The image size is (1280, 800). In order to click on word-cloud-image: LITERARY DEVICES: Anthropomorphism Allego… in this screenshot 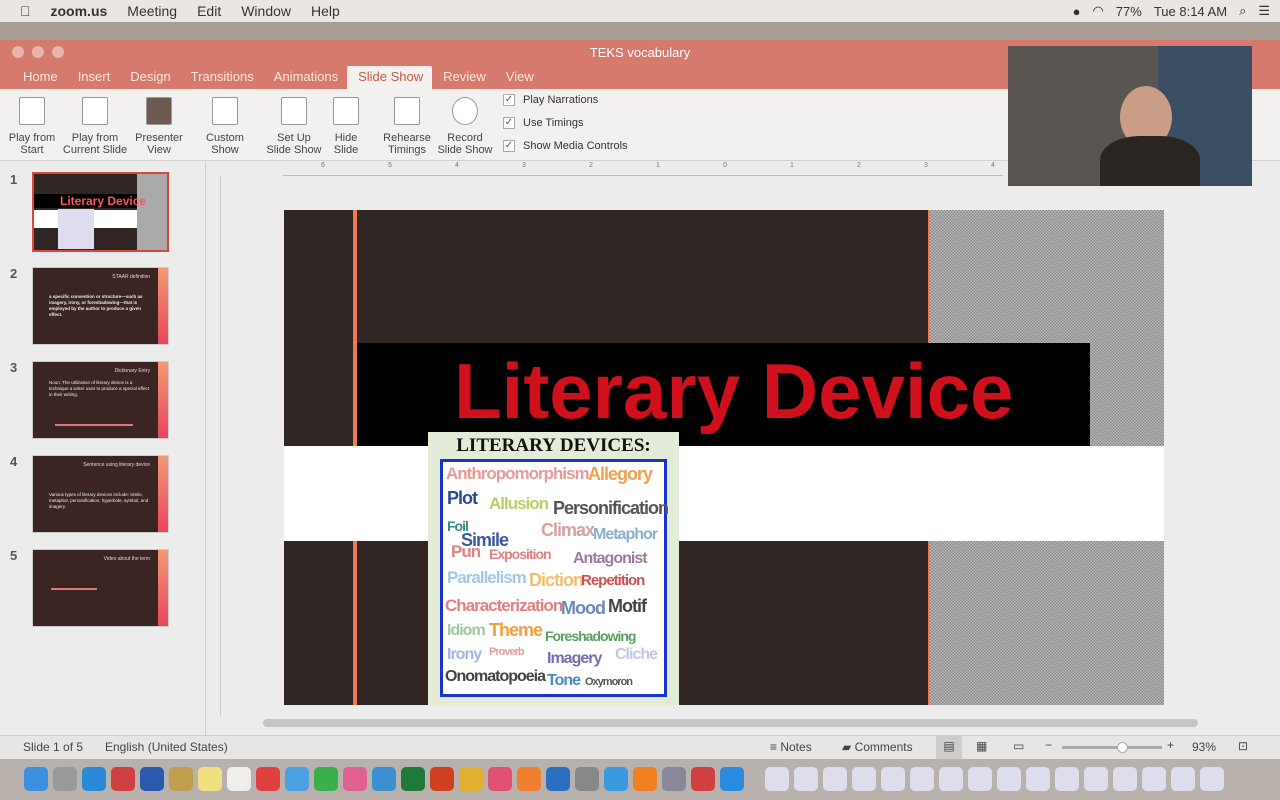, I will do `click(553, 568)`.